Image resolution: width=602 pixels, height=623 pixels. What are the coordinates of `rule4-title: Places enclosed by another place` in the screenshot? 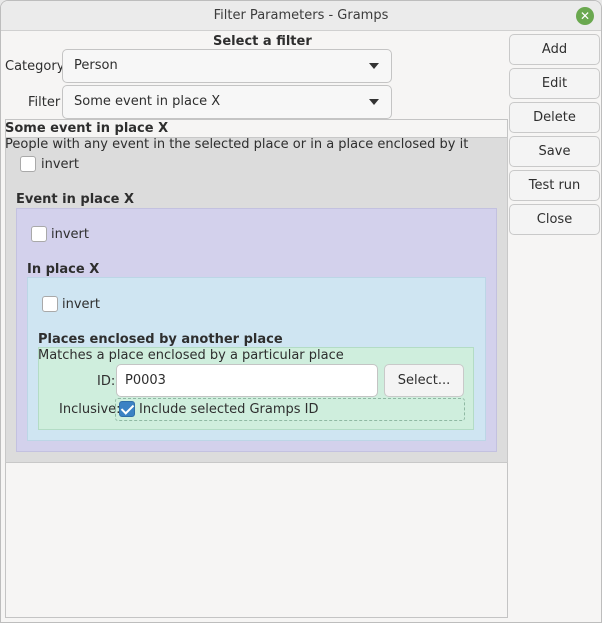 It's located at (160, 339).